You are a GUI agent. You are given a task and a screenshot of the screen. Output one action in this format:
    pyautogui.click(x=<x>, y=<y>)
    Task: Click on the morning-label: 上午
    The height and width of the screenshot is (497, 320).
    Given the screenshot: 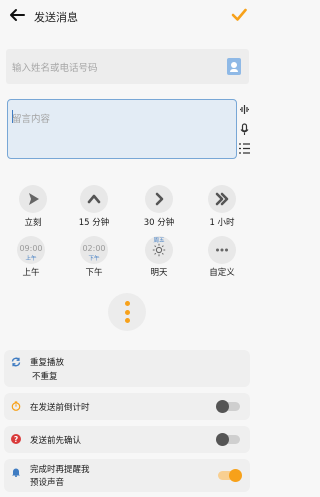 What is the action you would take?
    pyautogui.click(x=31, y=273)
    